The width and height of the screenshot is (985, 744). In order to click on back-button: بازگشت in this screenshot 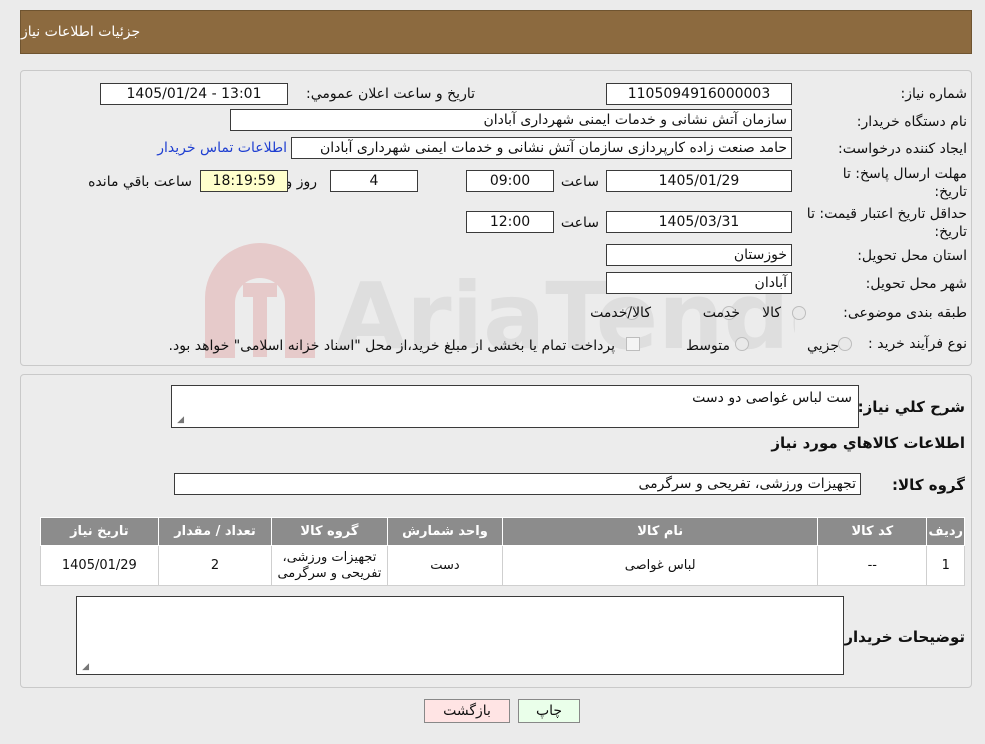, I will do `click(467, 711)`.